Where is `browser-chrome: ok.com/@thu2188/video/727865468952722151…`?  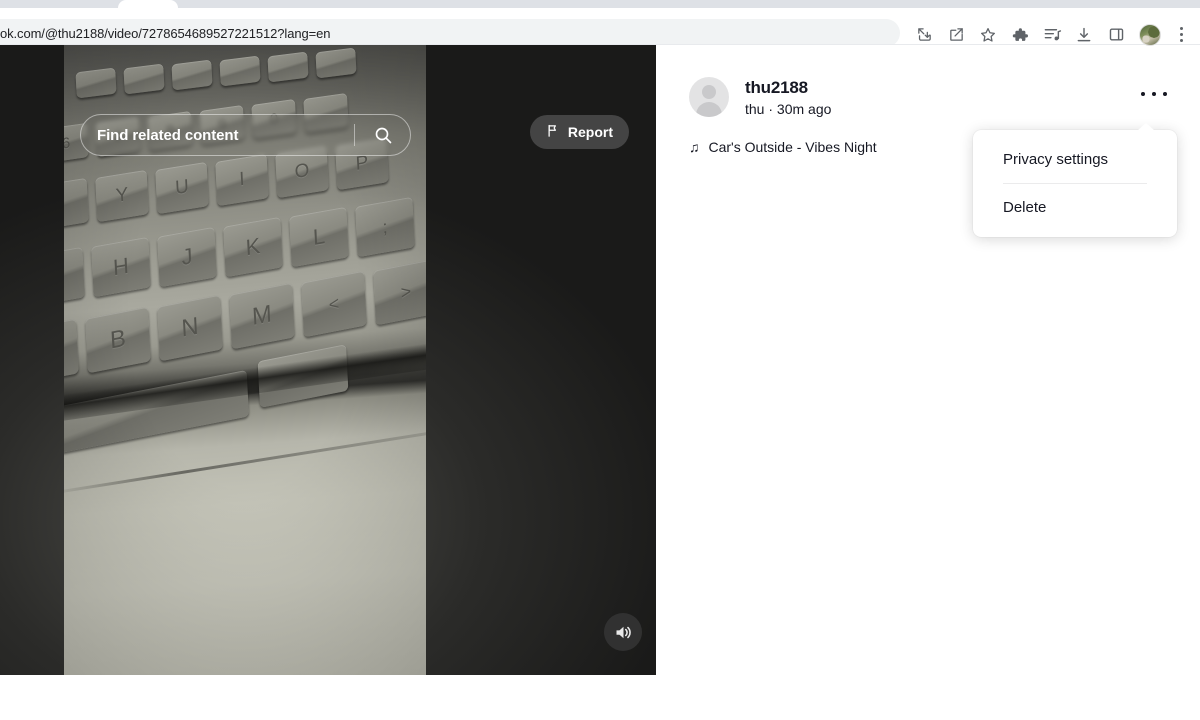 browser-chrome: ok.com/@thu2188/video/727865468952722151… is located at coordinates (600, 23).